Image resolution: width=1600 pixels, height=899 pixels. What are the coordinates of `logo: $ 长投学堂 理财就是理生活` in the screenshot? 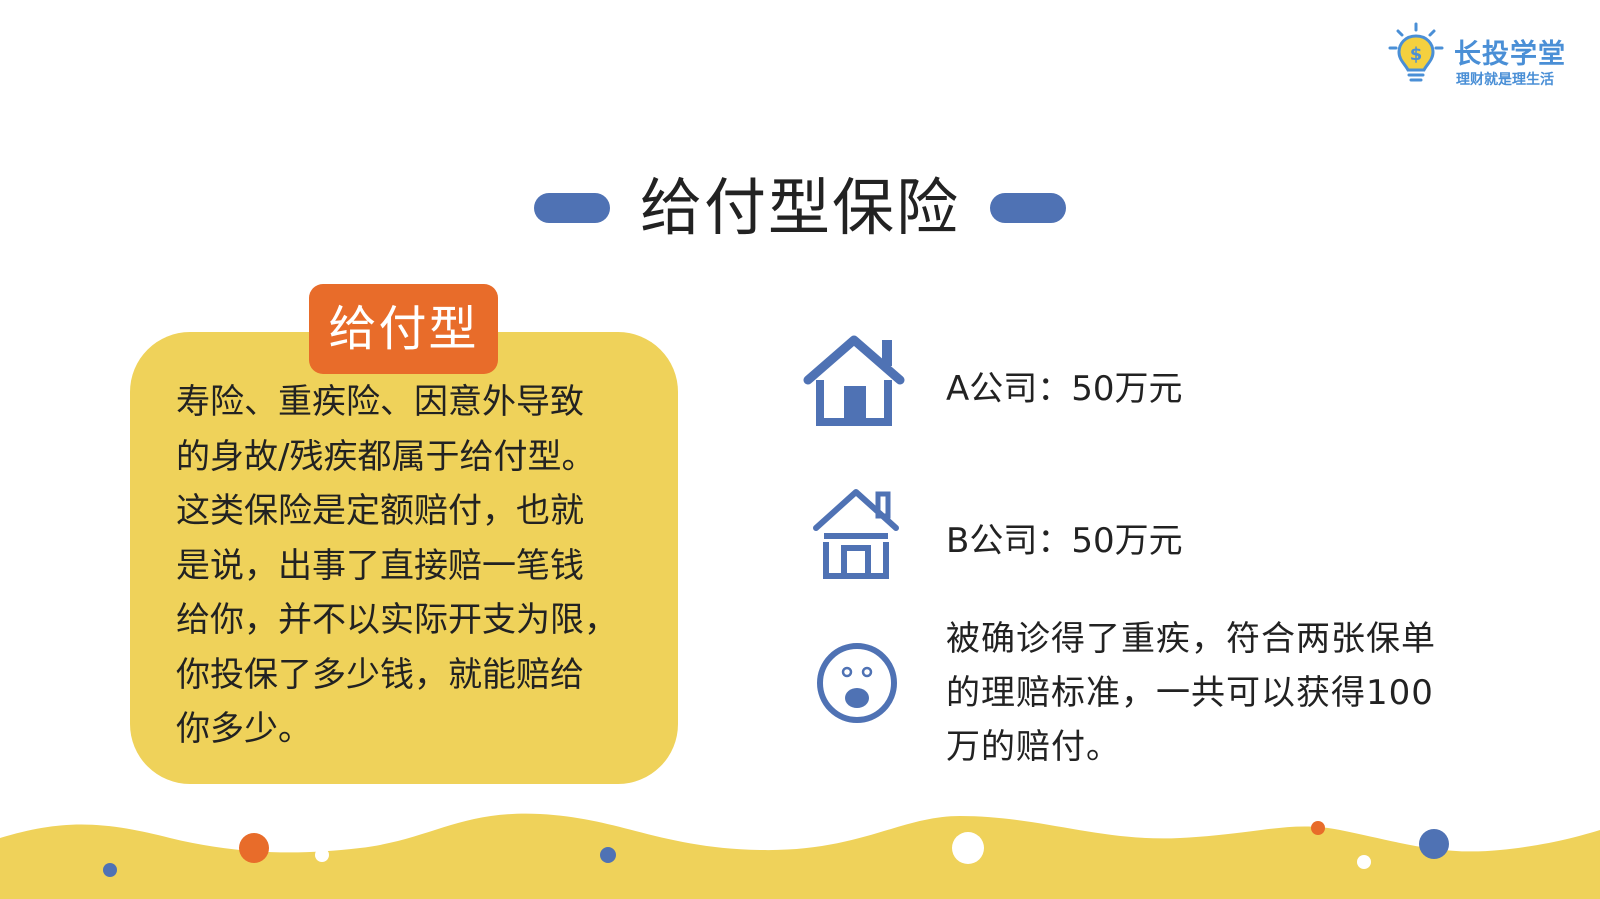 It's located at (1483, 57).